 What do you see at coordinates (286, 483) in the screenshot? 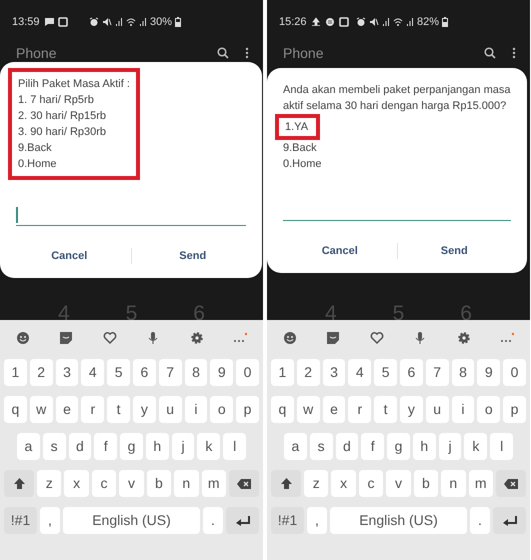
I see `shift-key` at bounding box center [286, 483].